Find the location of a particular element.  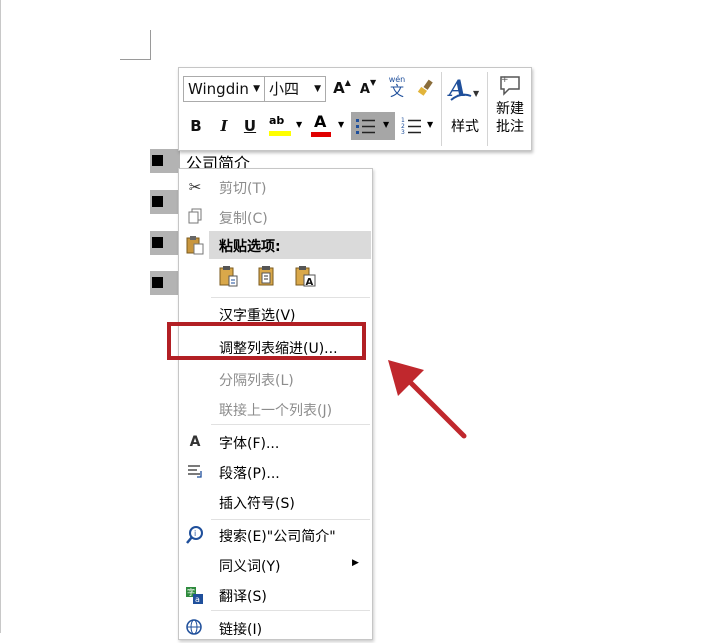

new-comment-label-line1: 新建 is located at coordinates (510, 109).